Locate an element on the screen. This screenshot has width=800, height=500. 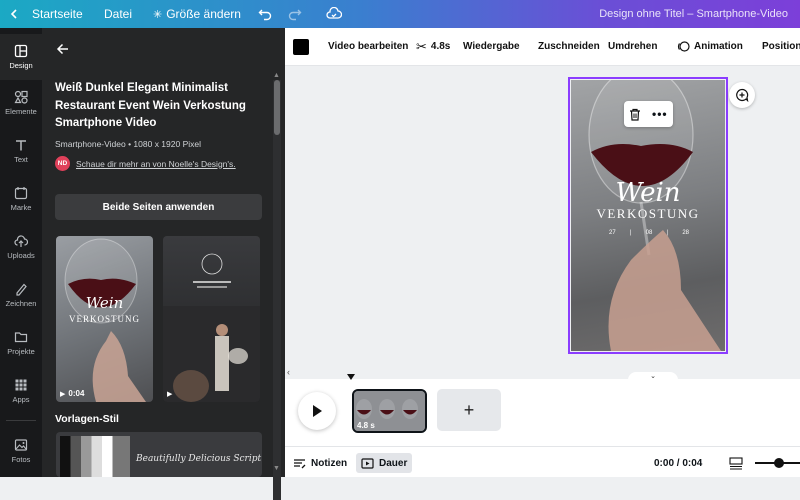
rail-item-elements: Elemente is located at coordinates (21, 103).